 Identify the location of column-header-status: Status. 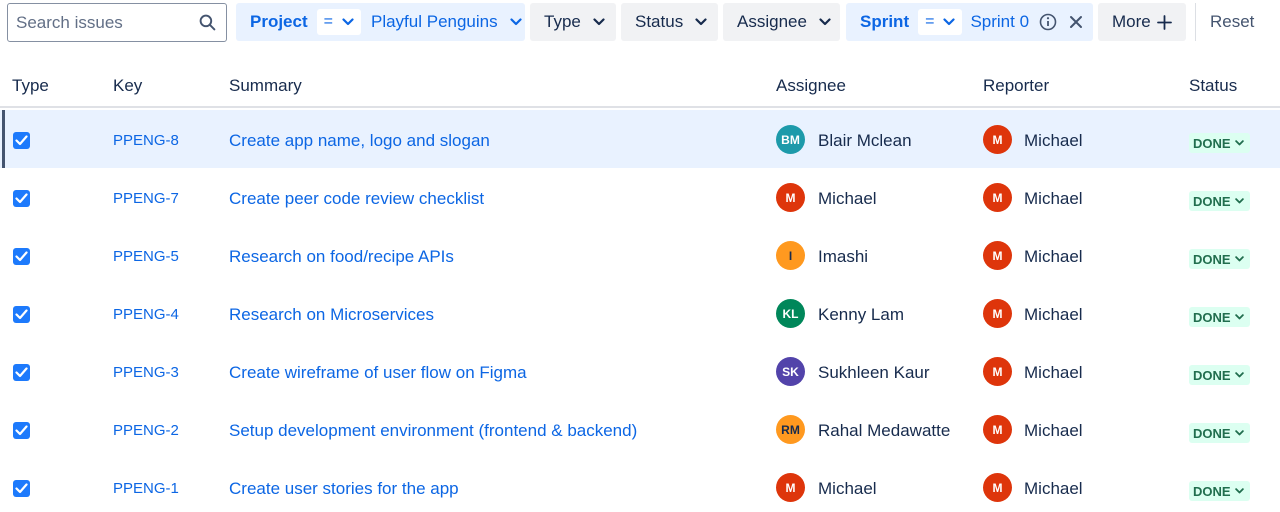
(1213, 86).